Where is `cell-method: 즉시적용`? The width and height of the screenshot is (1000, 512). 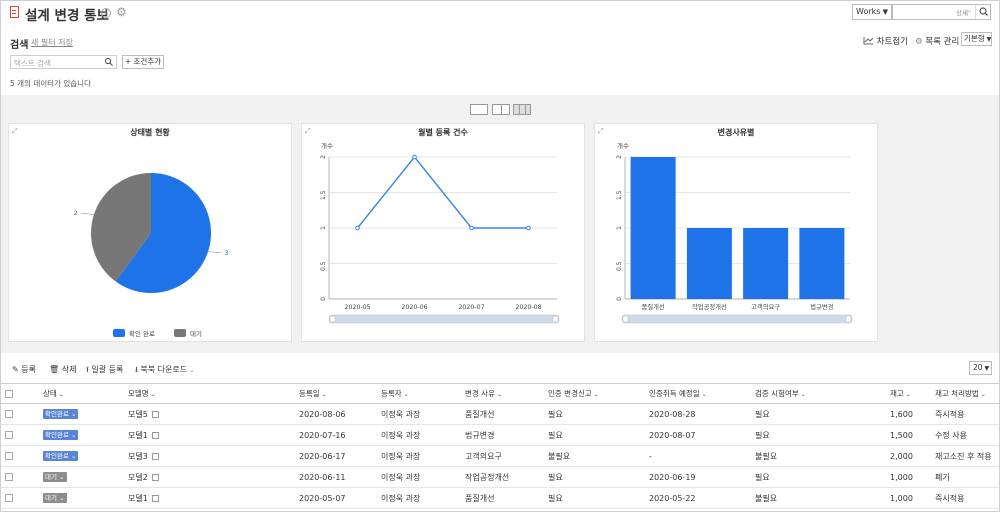 cell-method: 즉시적용 is located at coordinates (965, 498).